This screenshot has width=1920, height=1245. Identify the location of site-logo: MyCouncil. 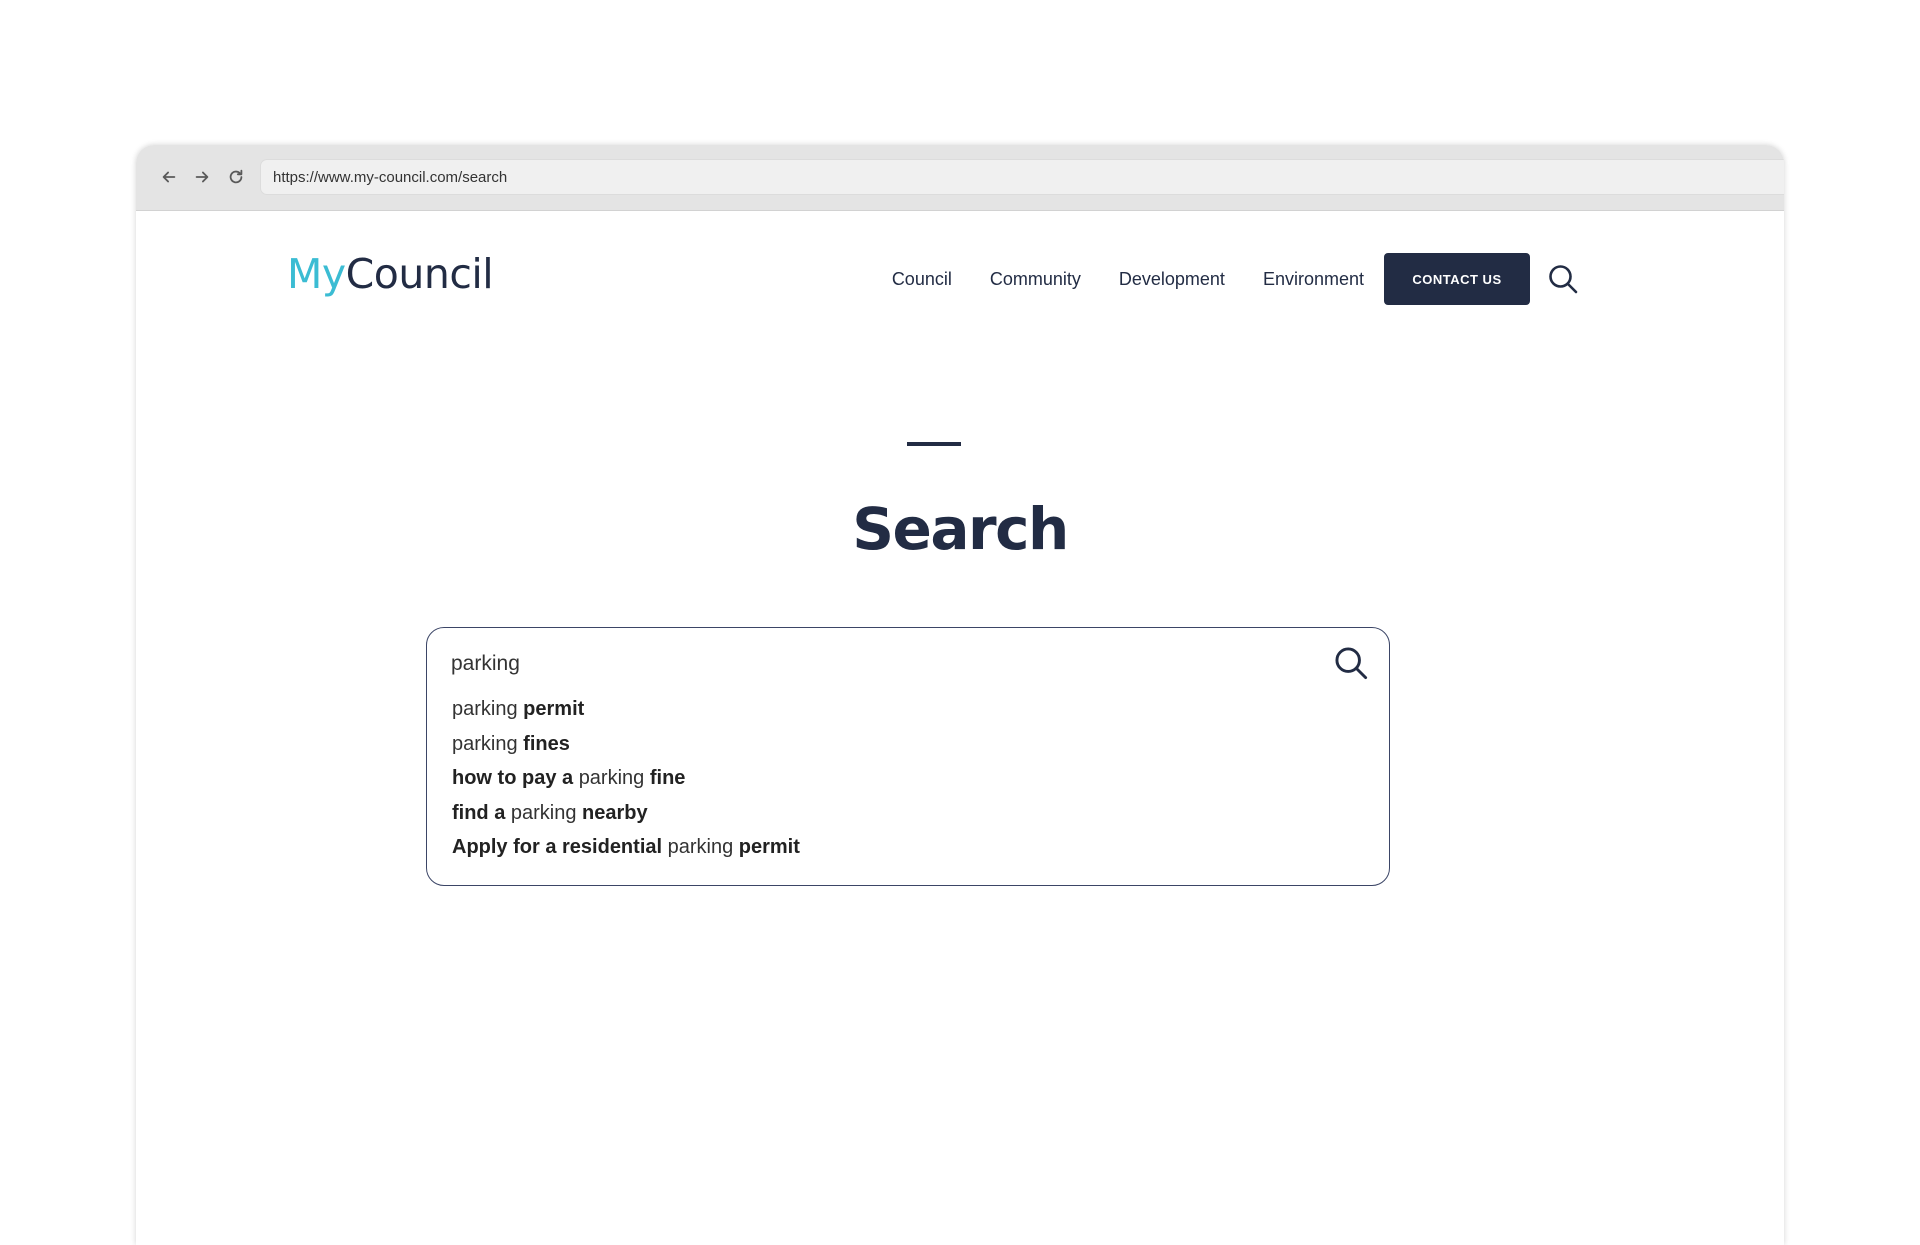
(390, 274).